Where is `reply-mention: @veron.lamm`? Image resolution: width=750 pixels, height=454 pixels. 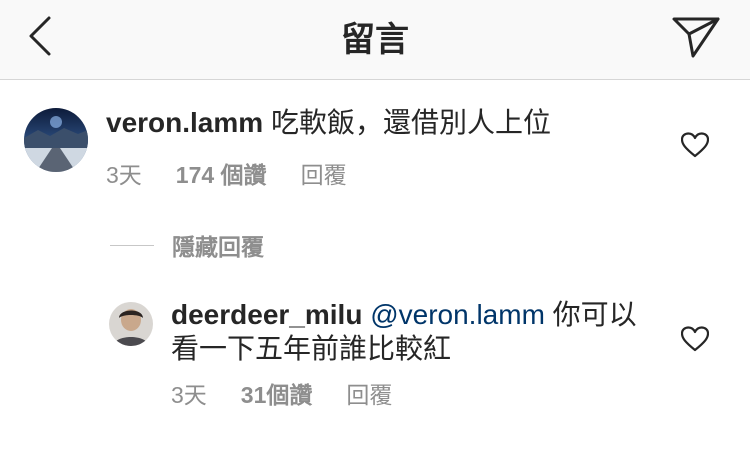
reply-mention: @veron.lamm is located at coordinates (457, 314).